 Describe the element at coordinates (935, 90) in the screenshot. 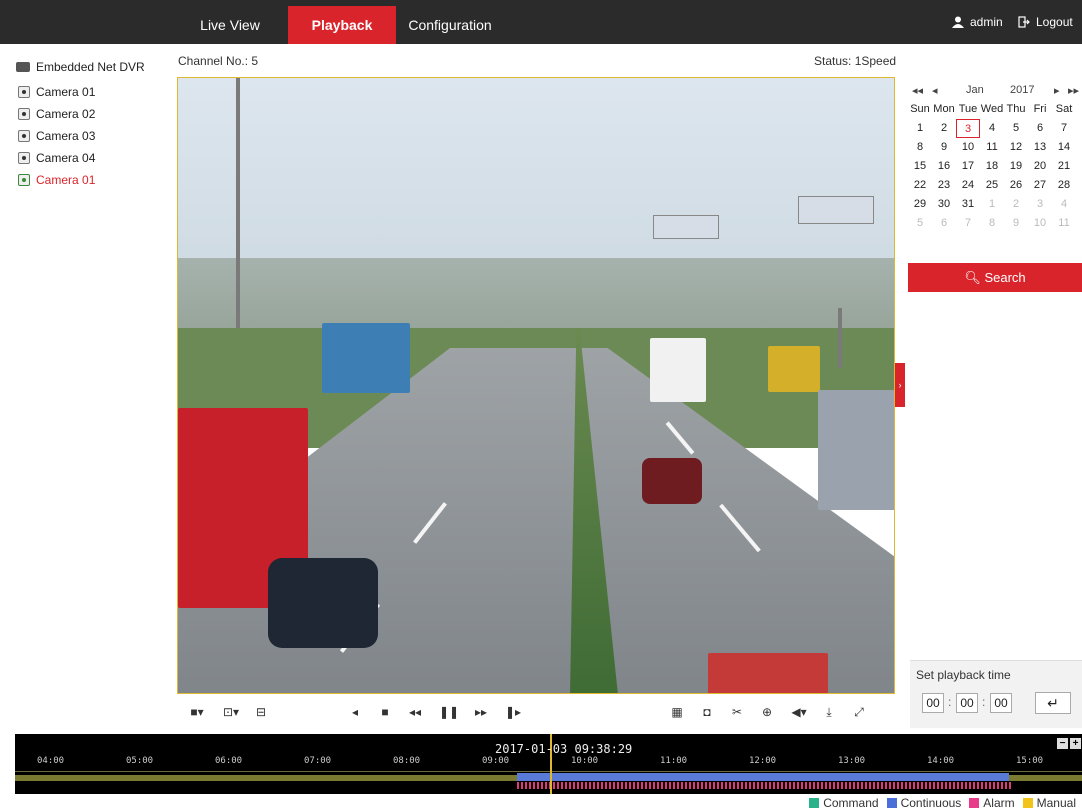

I see `prev-month-icon: ◂` at that location.